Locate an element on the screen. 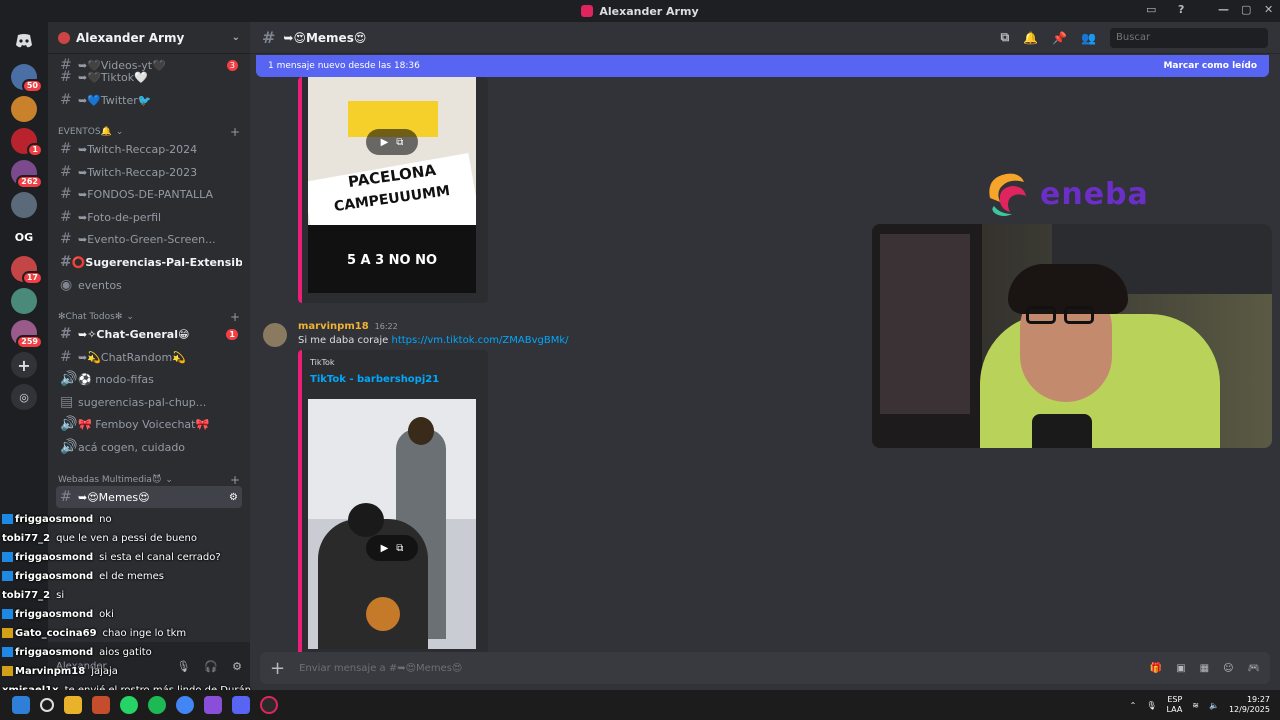 This screenshot has width=1280, height=720. windows-start-icon is located at coordinates (21, 705).